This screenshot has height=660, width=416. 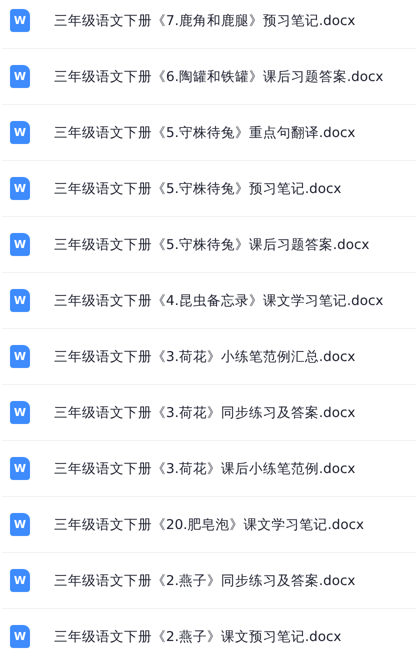 I want to click on file-name: 三年级语文下册《20.肥皂泡》课文学习笔记.docx, so click(x=209, y=525).